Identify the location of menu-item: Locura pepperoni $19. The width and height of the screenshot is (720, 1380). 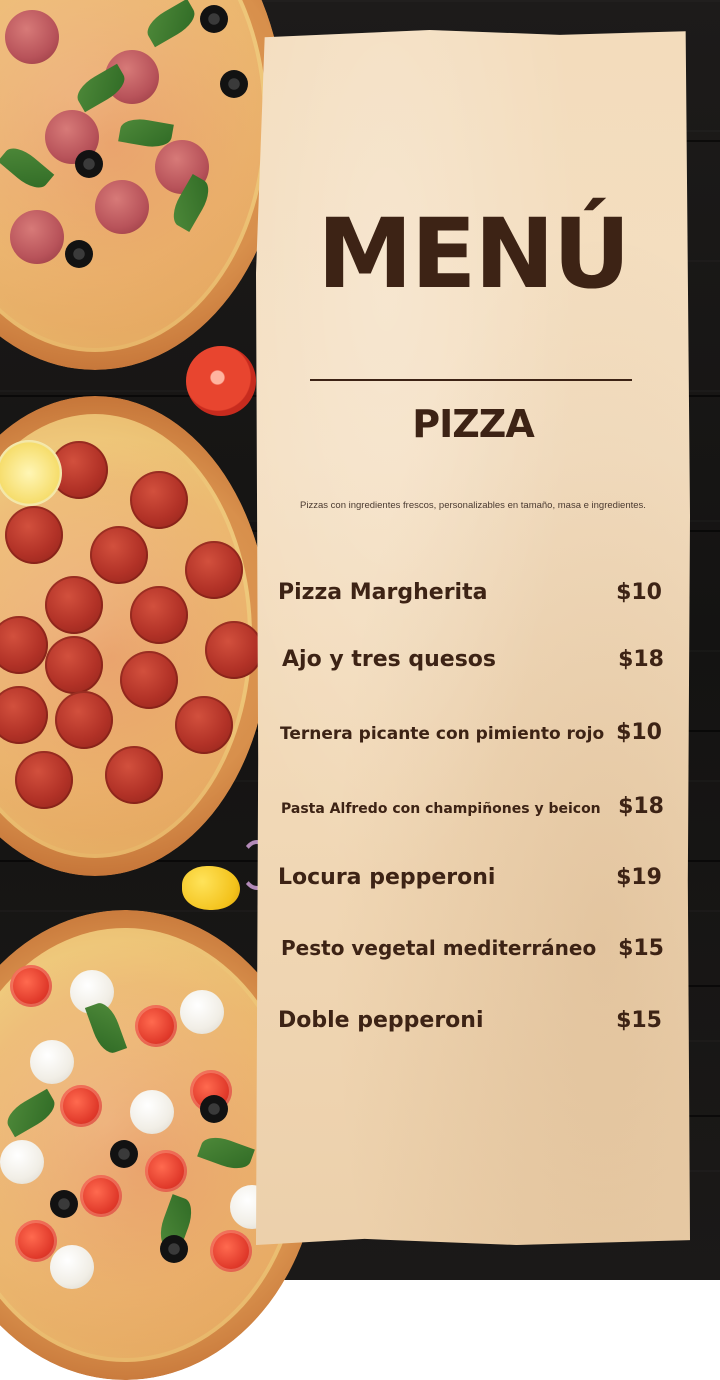
(470, 877).